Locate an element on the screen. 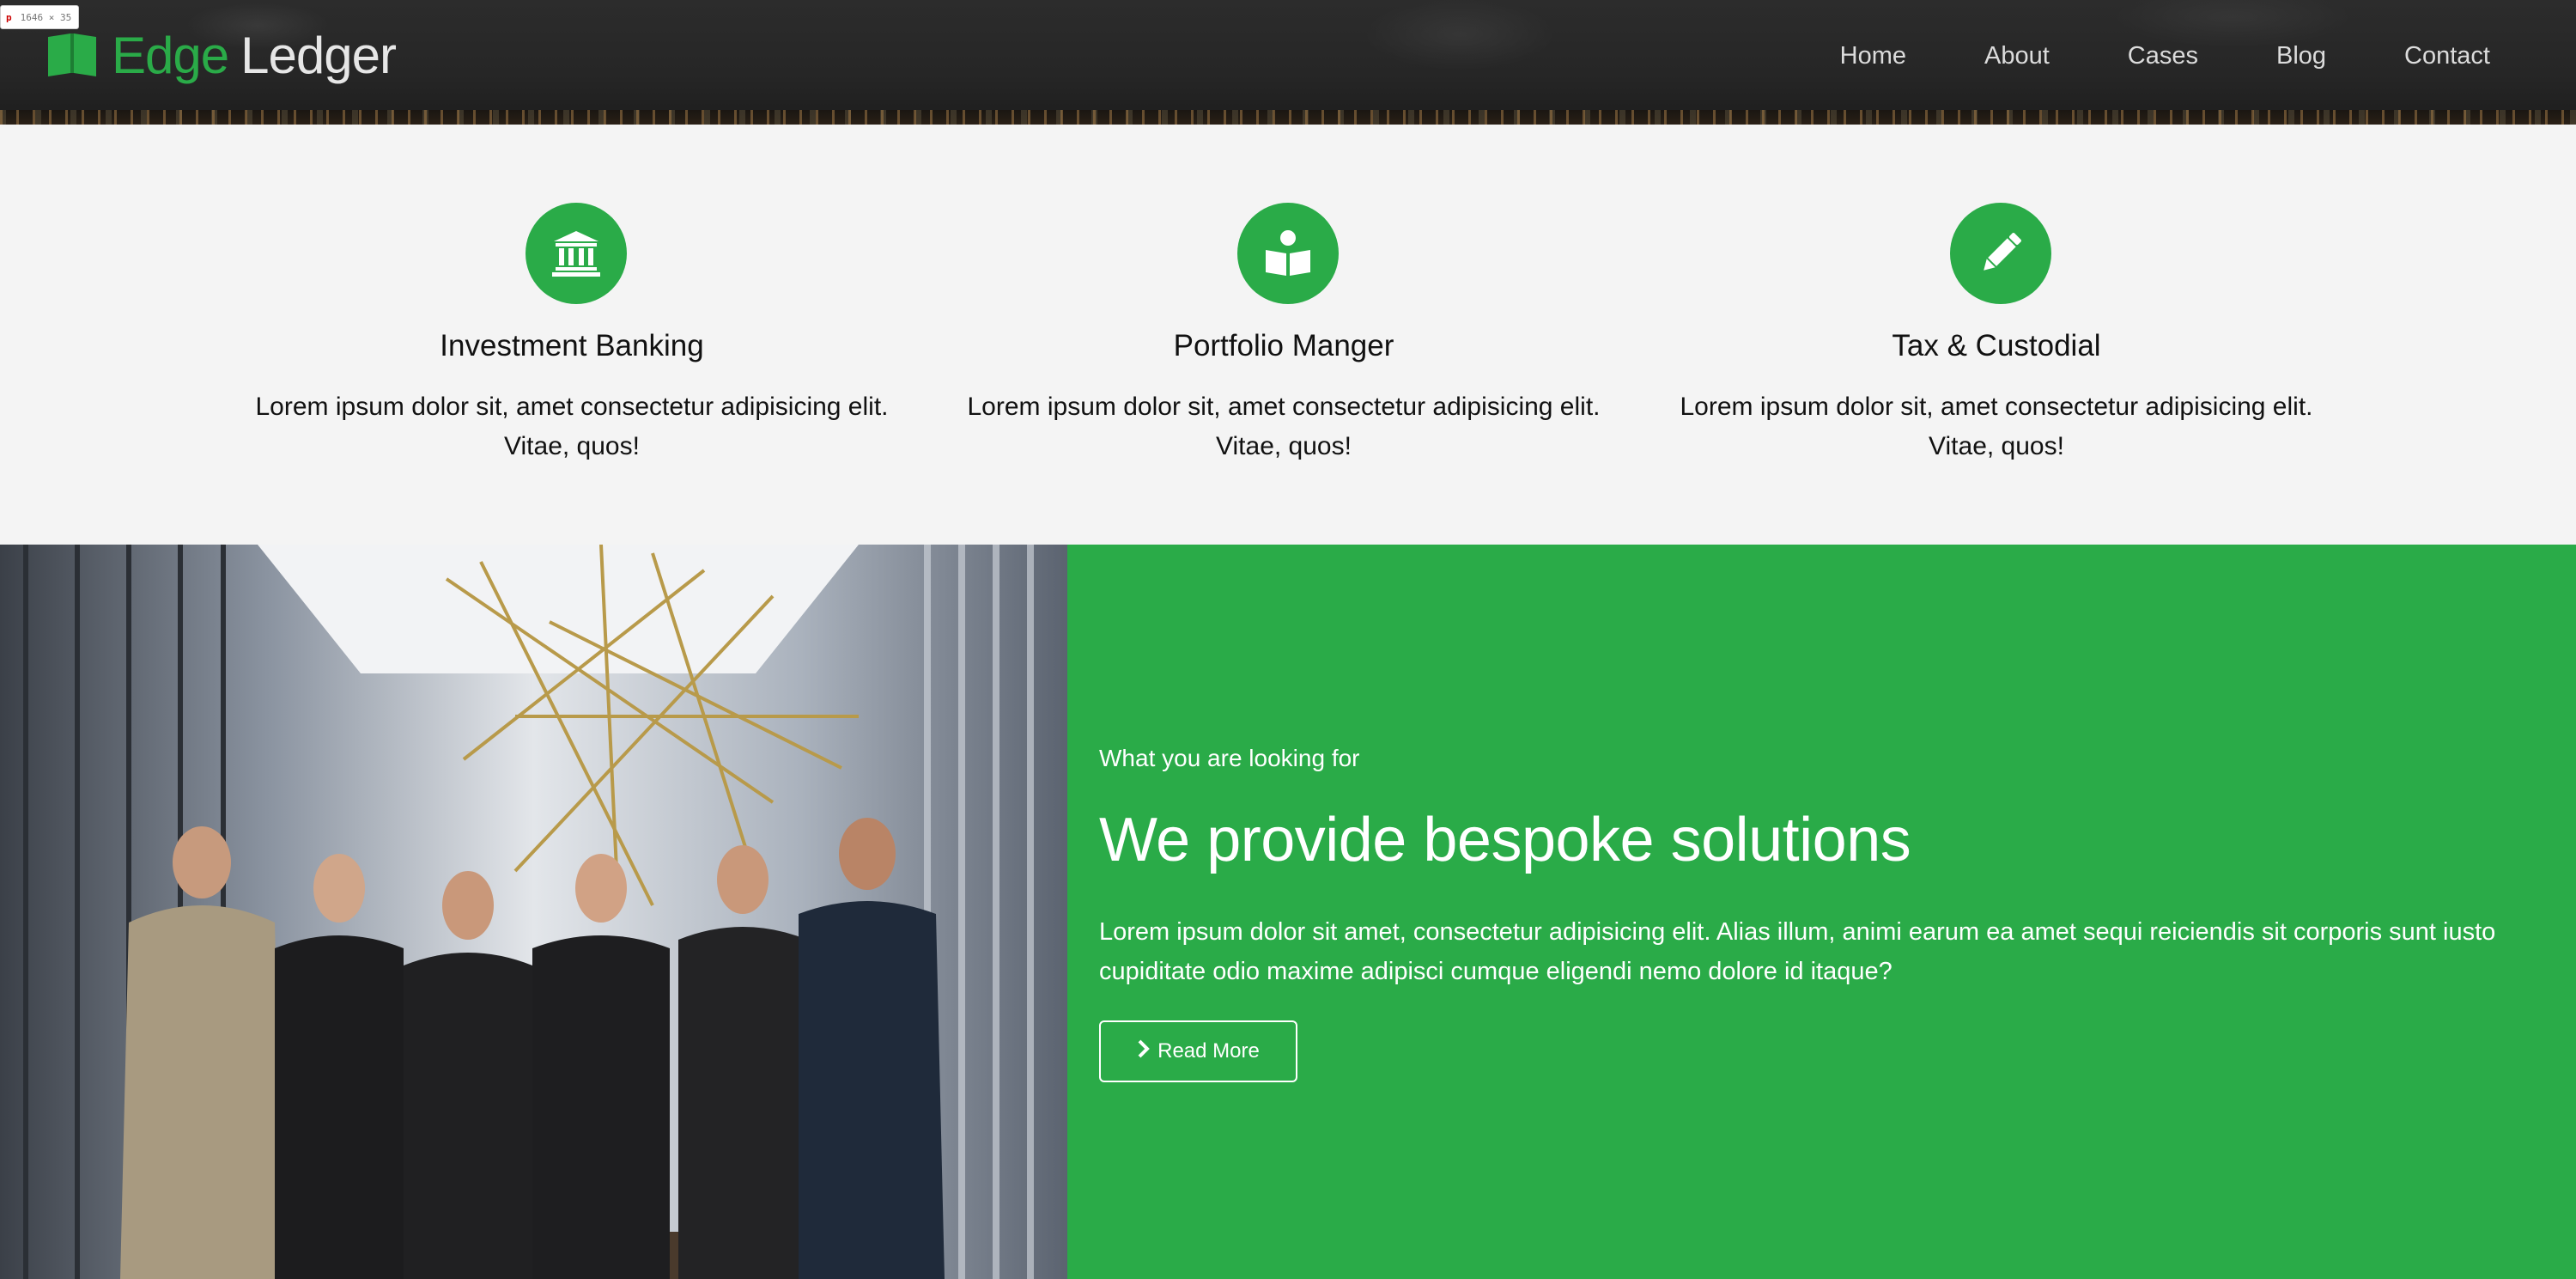  brand-logo: Edge Ledger is located at coordinates (221, 56).